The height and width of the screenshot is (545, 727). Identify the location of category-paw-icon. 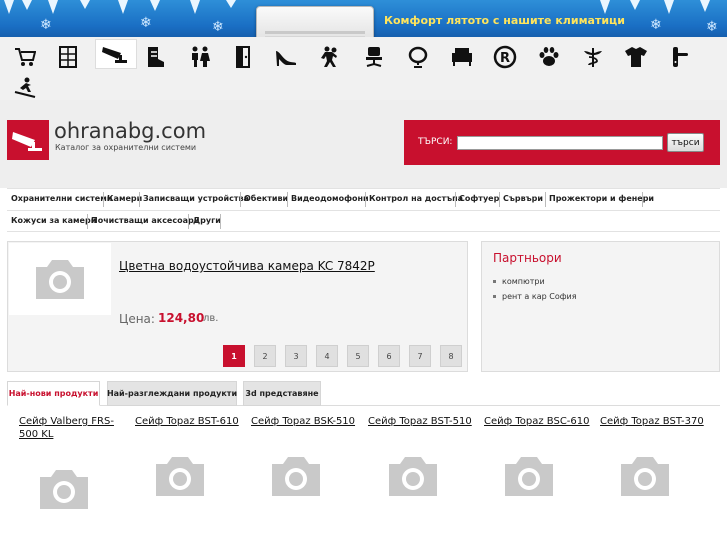
(549, 57).